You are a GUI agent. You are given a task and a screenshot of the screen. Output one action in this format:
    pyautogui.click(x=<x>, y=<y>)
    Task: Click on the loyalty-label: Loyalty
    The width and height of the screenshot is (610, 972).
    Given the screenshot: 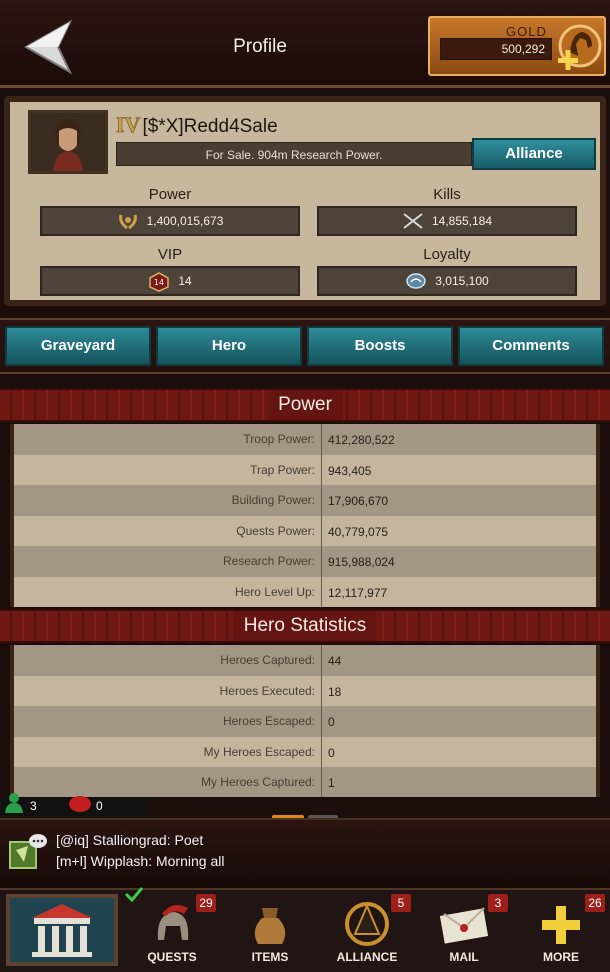 What is the action you would take?
    pyautogui.click(x=447, y=254)
    